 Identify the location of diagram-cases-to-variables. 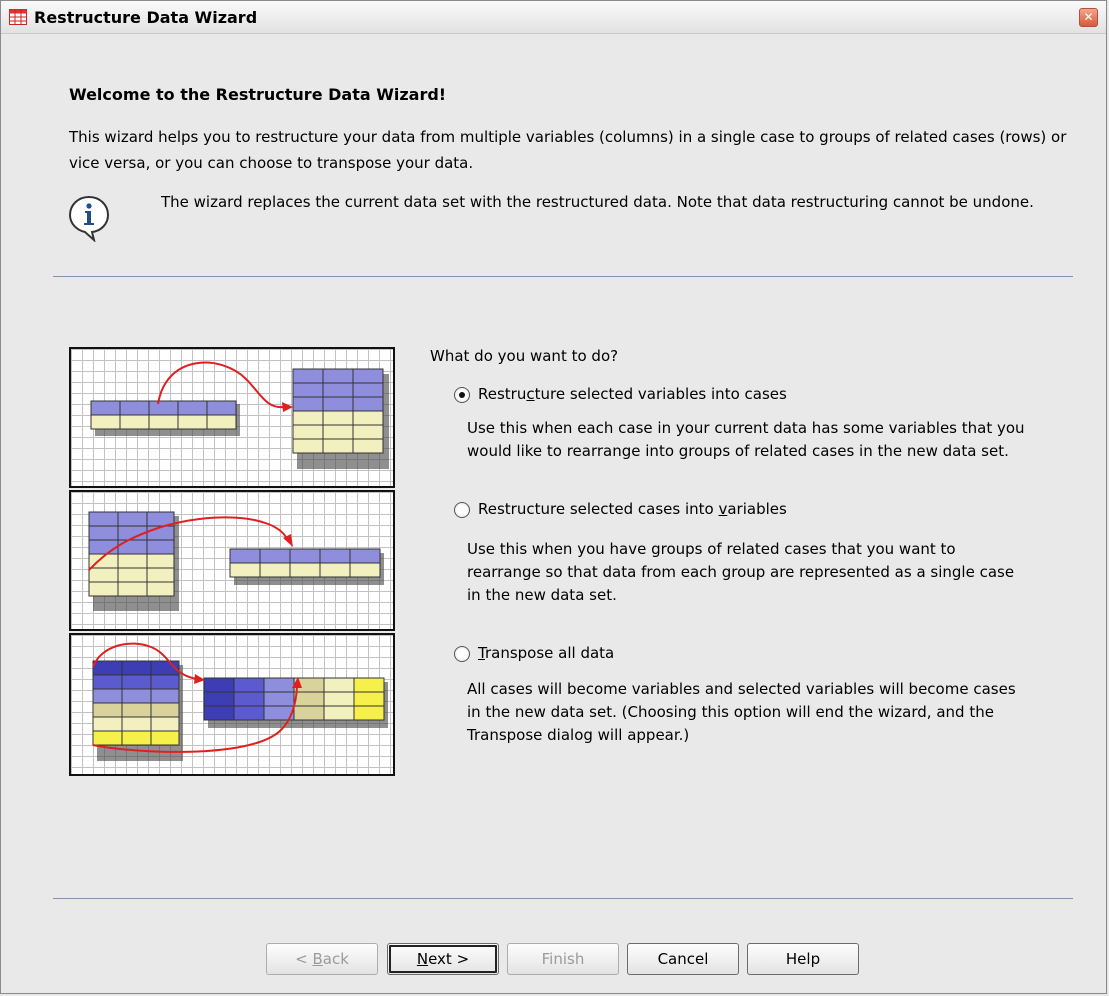
(232, 560).